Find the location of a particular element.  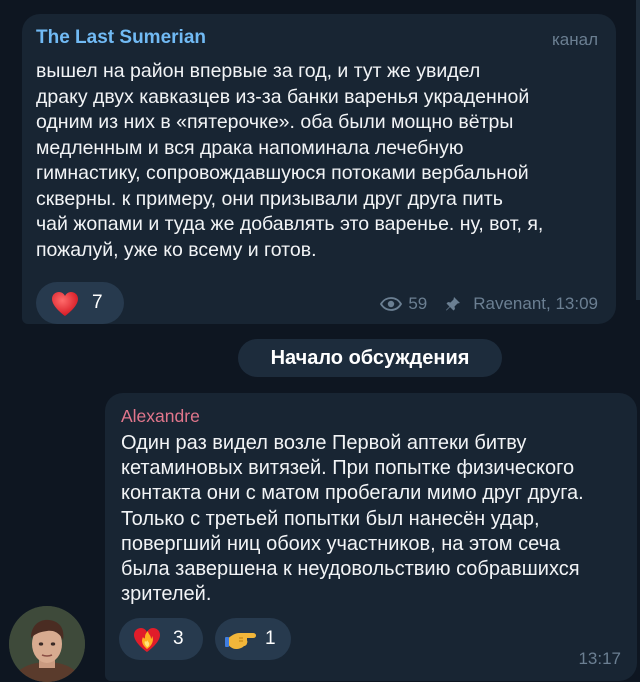

comment-time: 13:17 is located at coordinates (599, 658).